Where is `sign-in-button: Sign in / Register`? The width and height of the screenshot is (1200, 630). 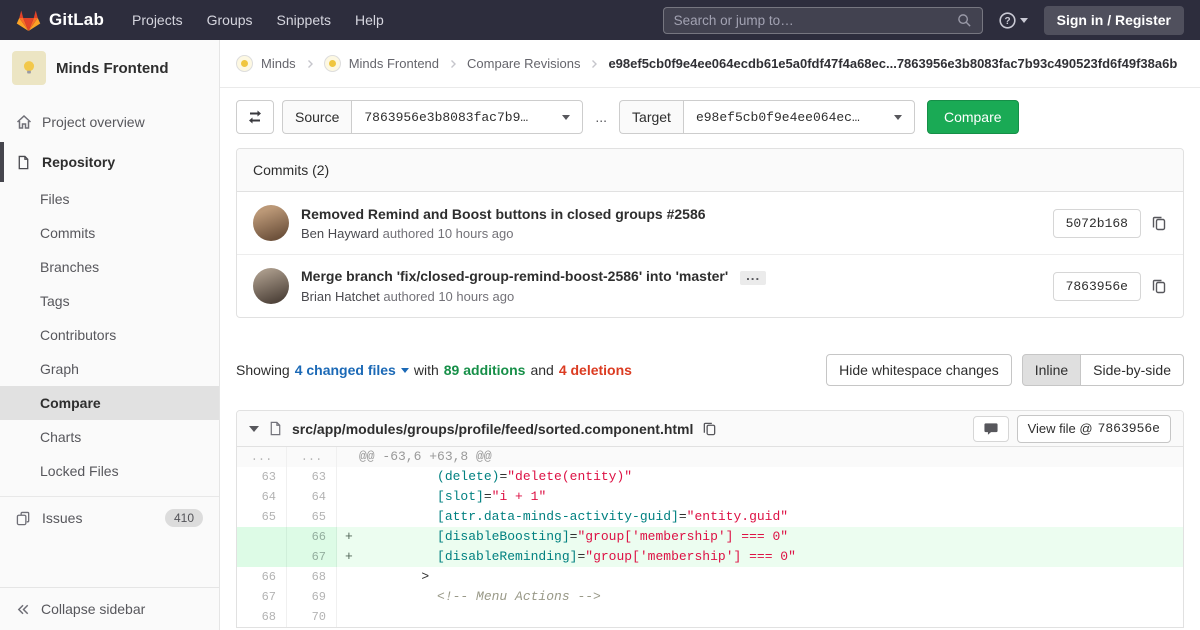
sign-in-button: Sign in / Register is located at coordinates (1113, 20).